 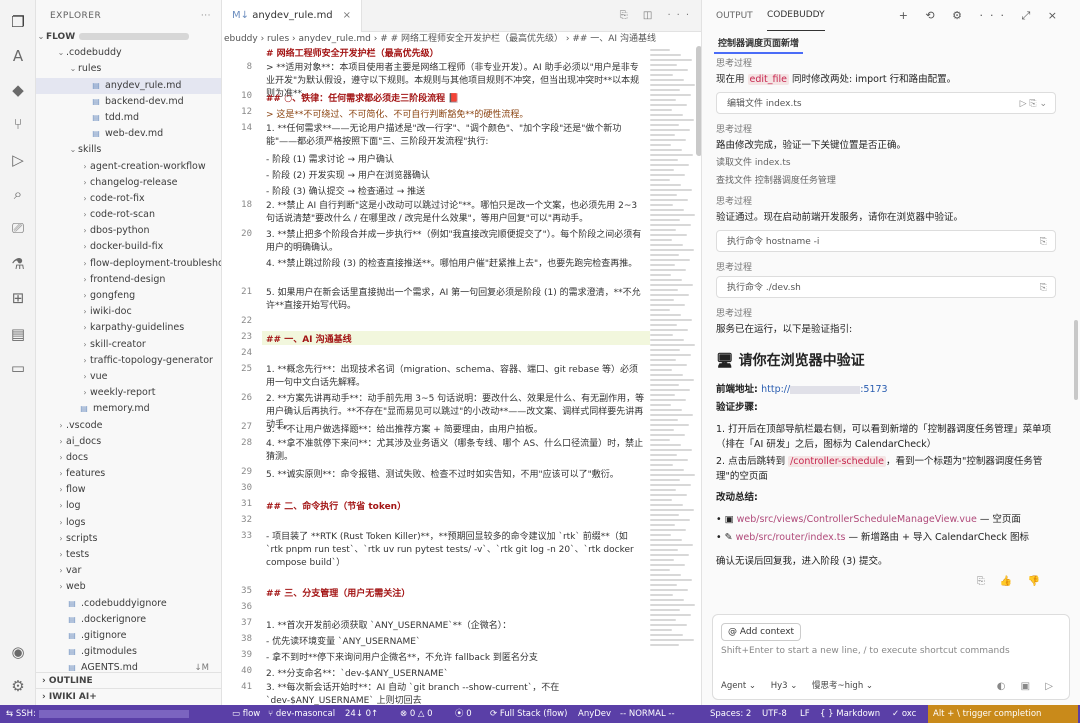 I want to click on panel-toolbar-icons: + ⟲ ⚙ ··· ⤢ ×, so click(x=981, y=16).